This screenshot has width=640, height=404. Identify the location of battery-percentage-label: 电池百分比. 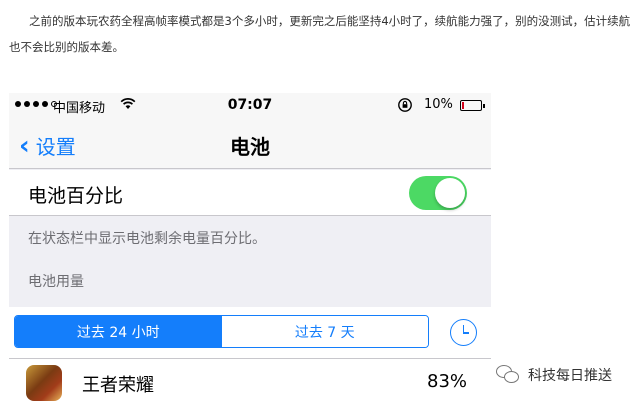
(76, 196).